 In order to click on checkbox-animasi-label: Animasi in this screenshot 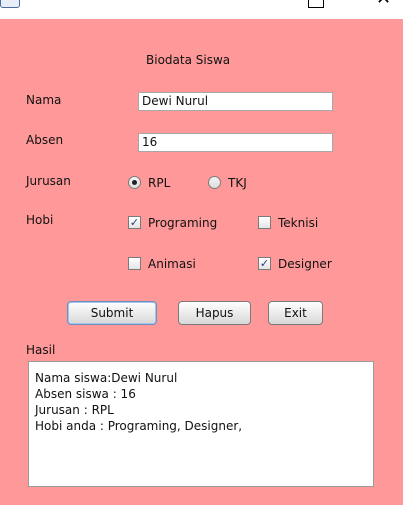, I will do `click(172, 264)`.